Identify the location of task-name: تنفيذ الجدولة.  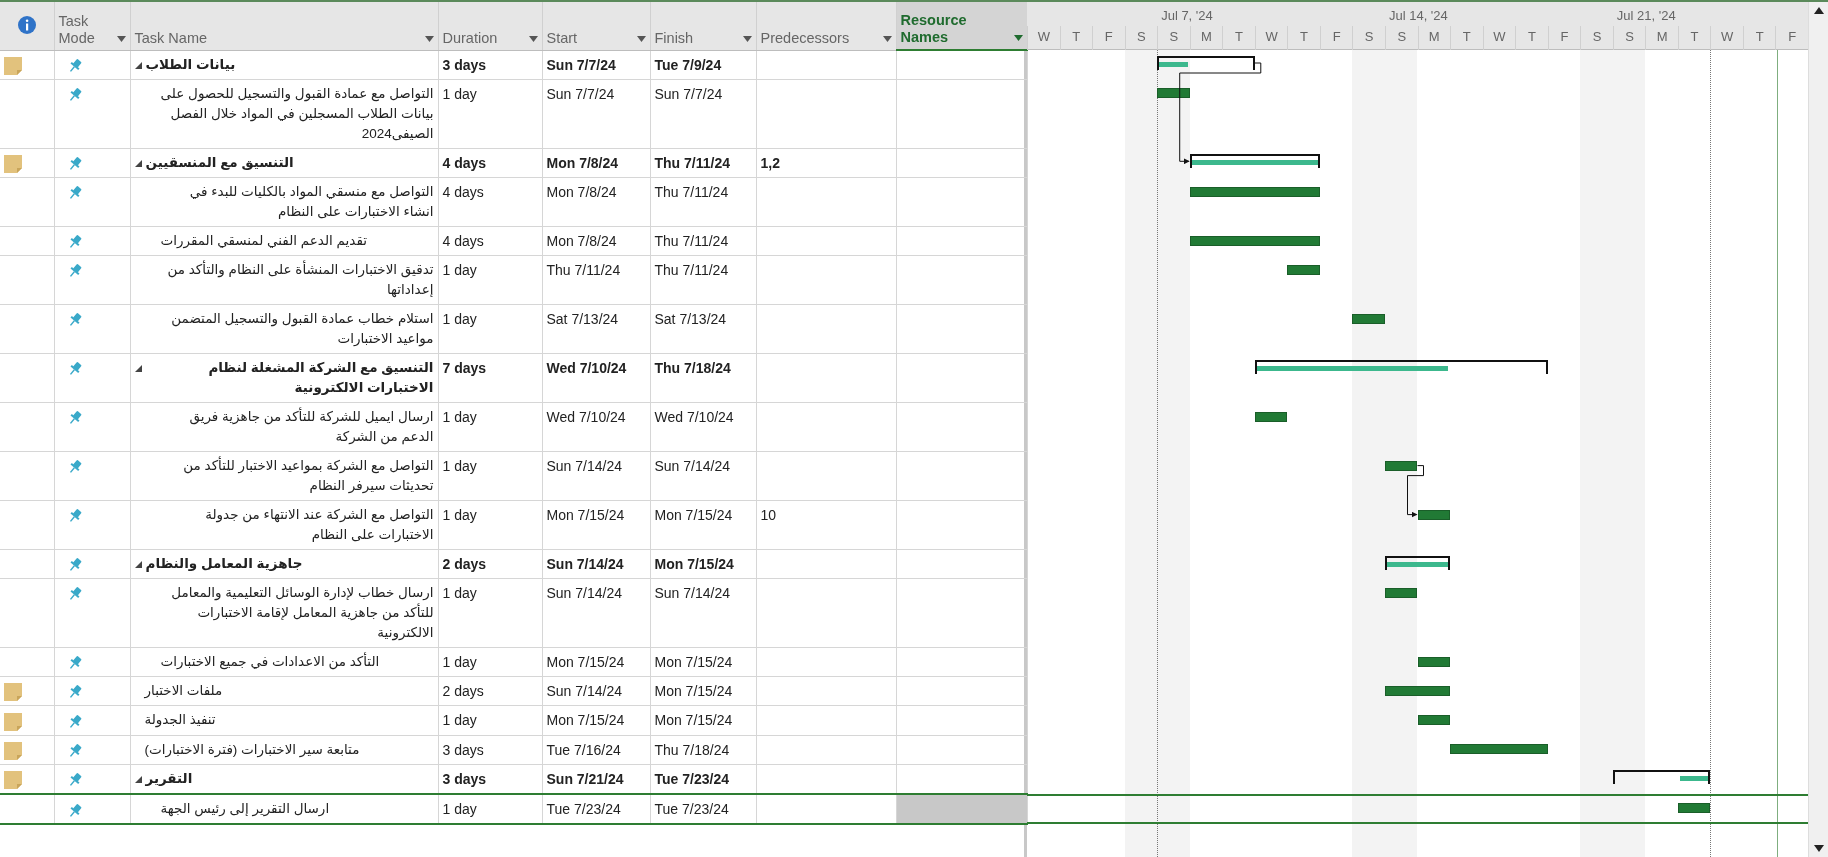
(180, 720).